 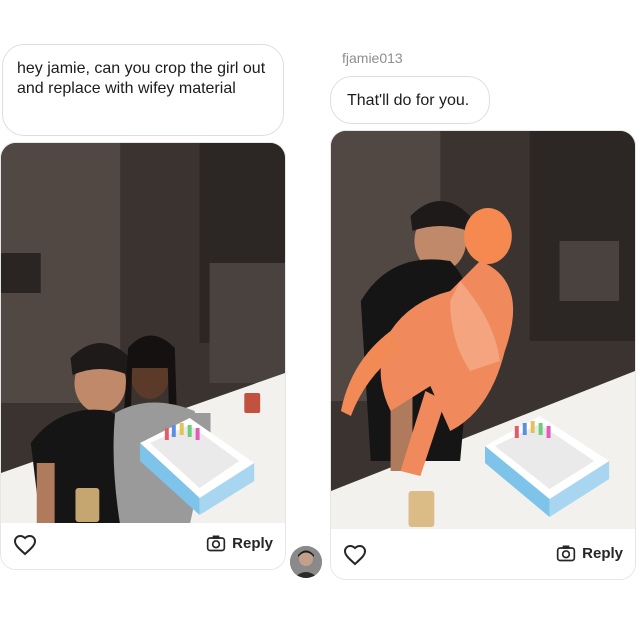 What do you see at coordinates (143, 546) in the screenshot?
I see `left-post-footer: Reply` at bounding box center [143, 546].